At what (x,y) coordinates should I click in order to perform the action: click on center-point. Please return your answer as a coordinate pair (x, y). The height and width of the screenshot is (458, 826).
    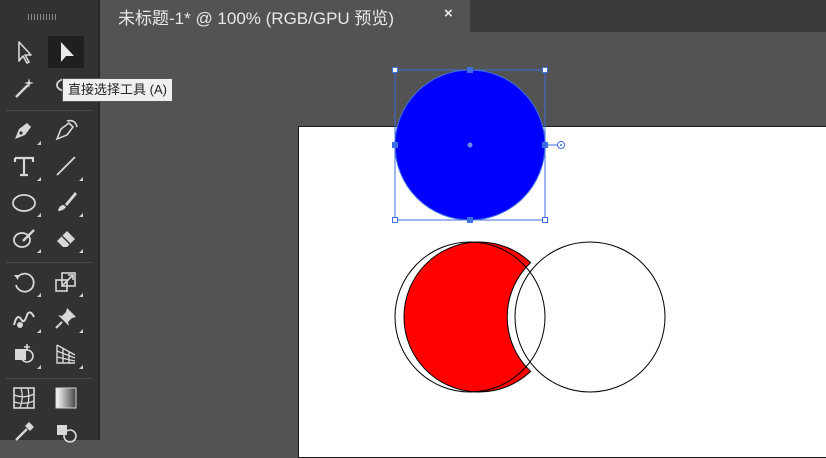
    Looking at the image, I should click on (470, 145).